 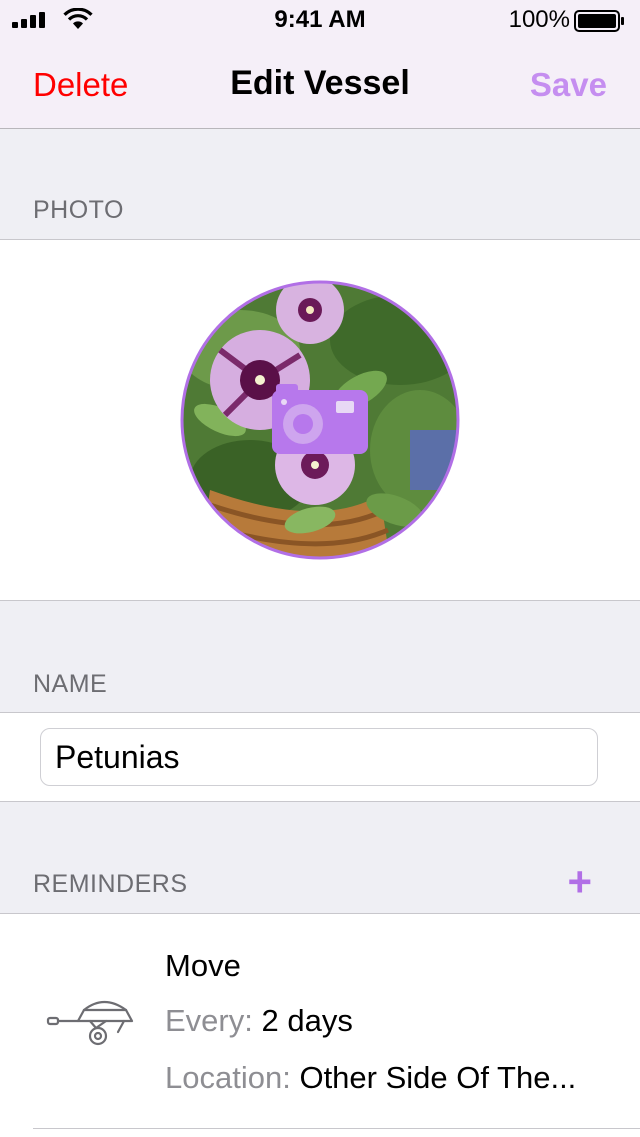 What do you see at coordinates (78, 210) in the screenshot?
I see `photo-section-header: PHOTO` at bounding box center [78, 210].